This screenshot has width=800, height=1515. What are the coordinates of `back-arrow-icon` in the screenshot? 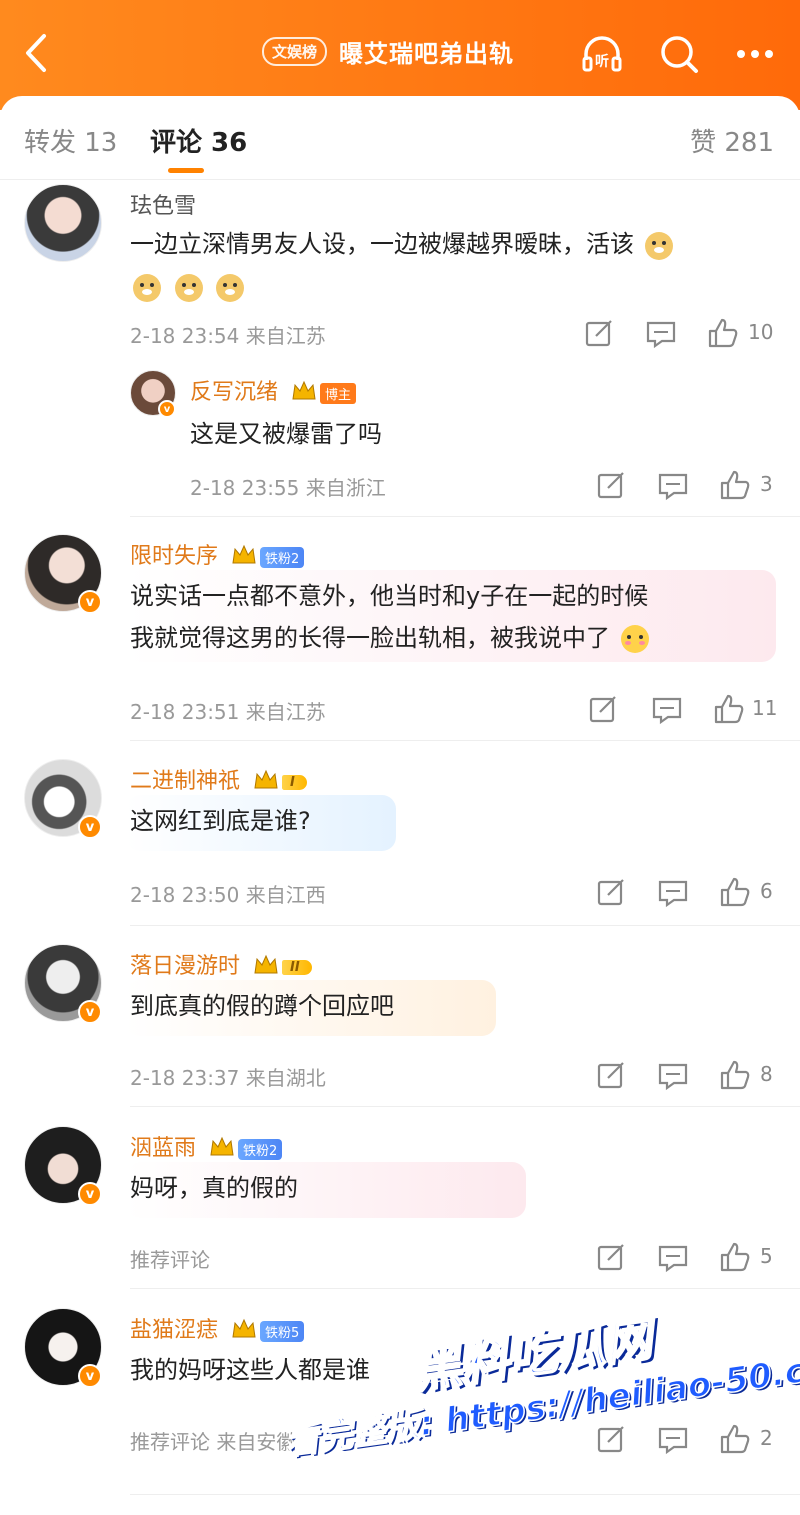 It's located at (36, 53).